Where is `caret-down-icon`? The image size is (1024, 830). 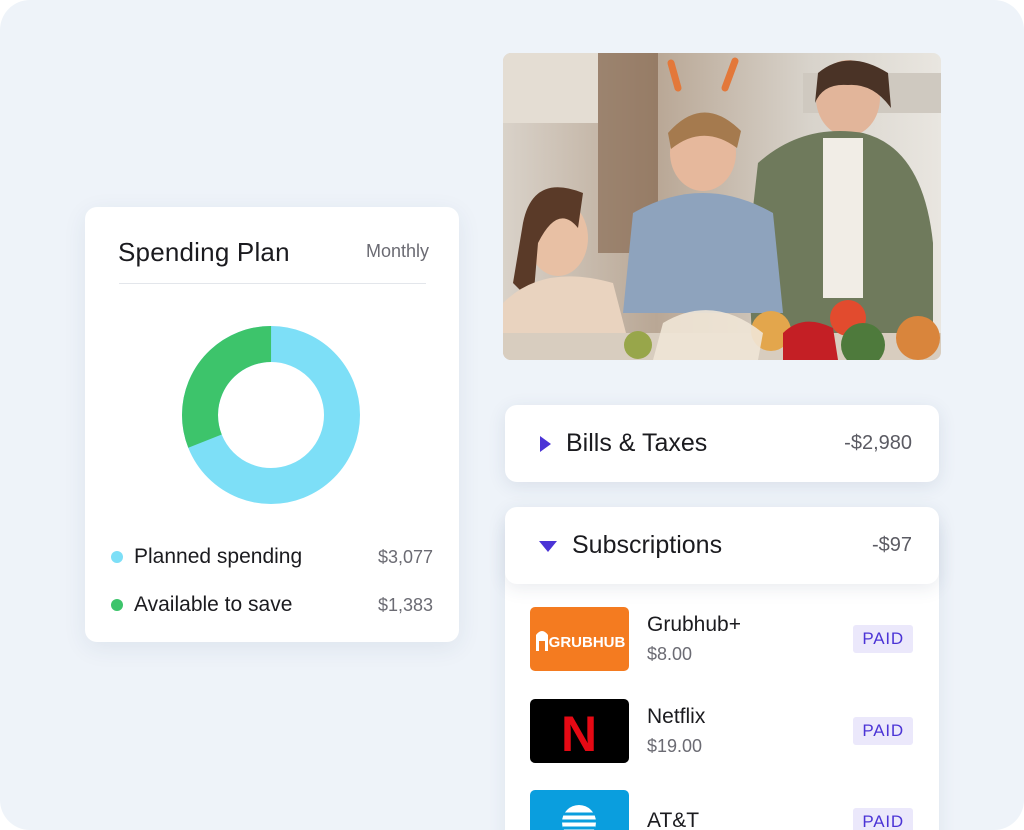
caret-down-icon is located at coordinates (548, 546).